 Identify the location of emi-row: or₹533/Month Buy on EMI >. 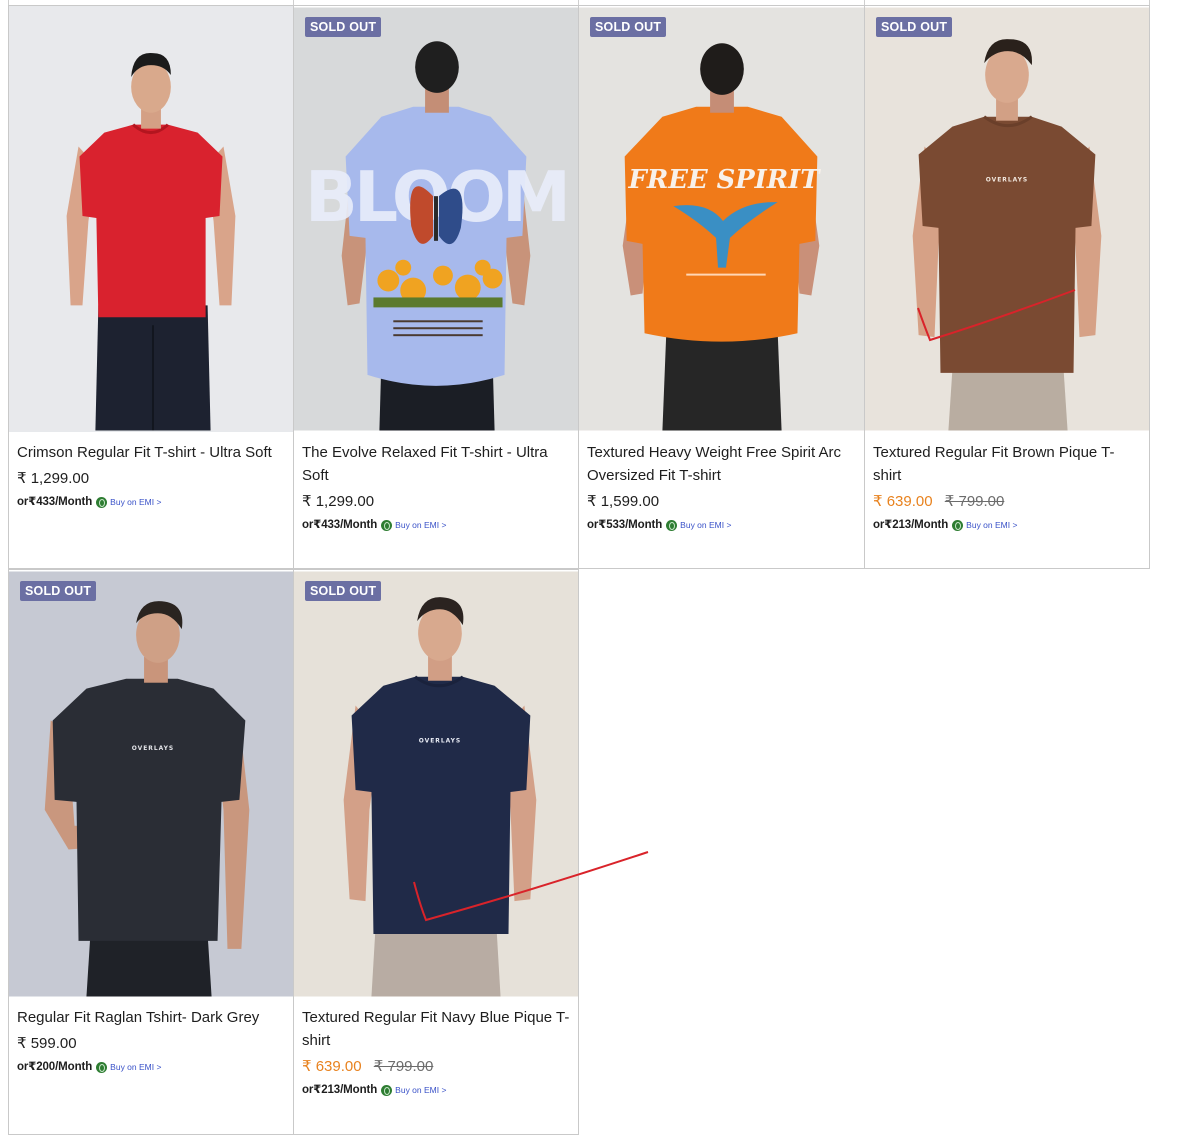
(721, 525).